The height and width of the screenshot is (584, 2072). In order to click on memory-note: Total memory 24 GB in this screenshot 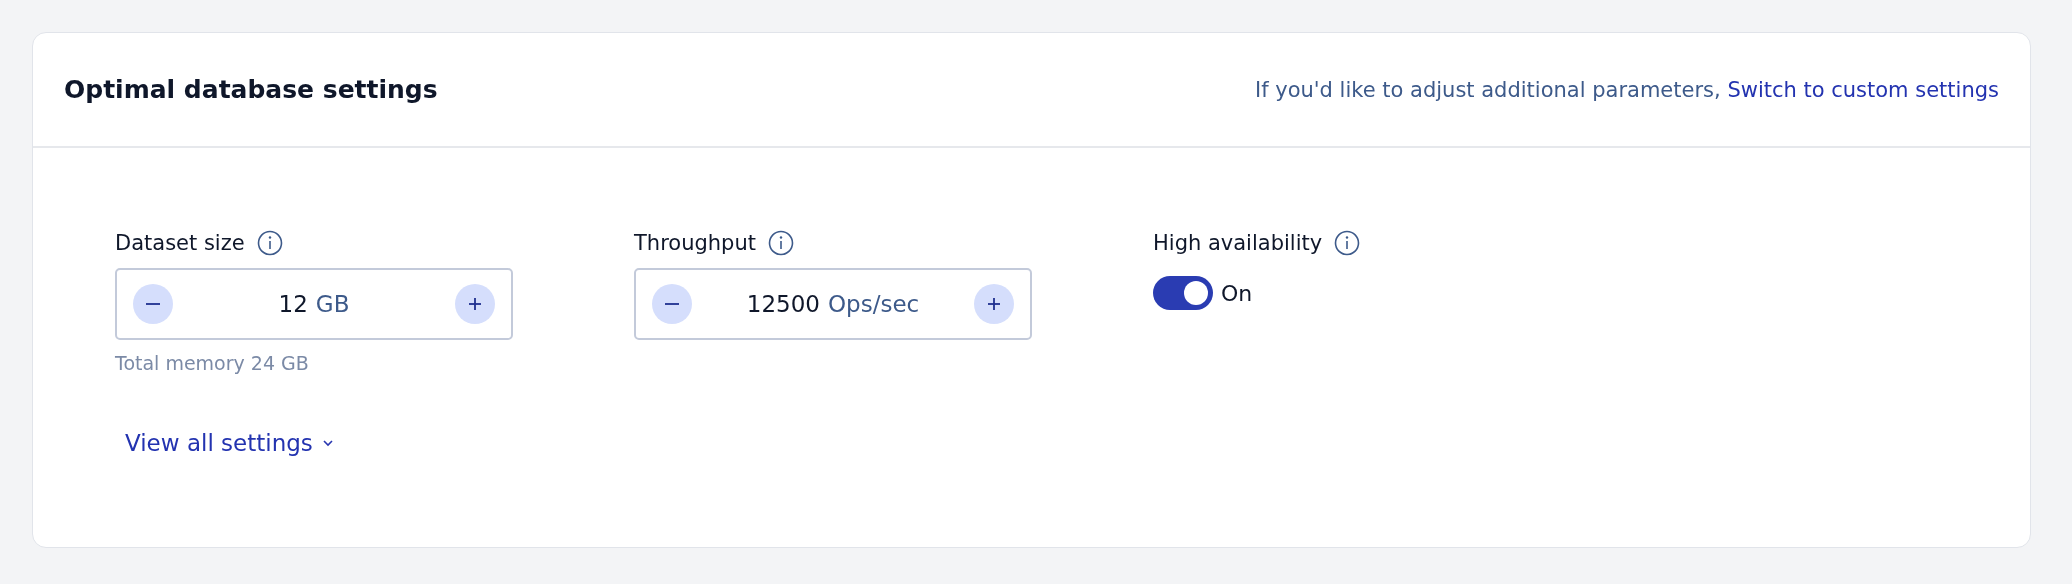, I will do `click(212, 363)`.